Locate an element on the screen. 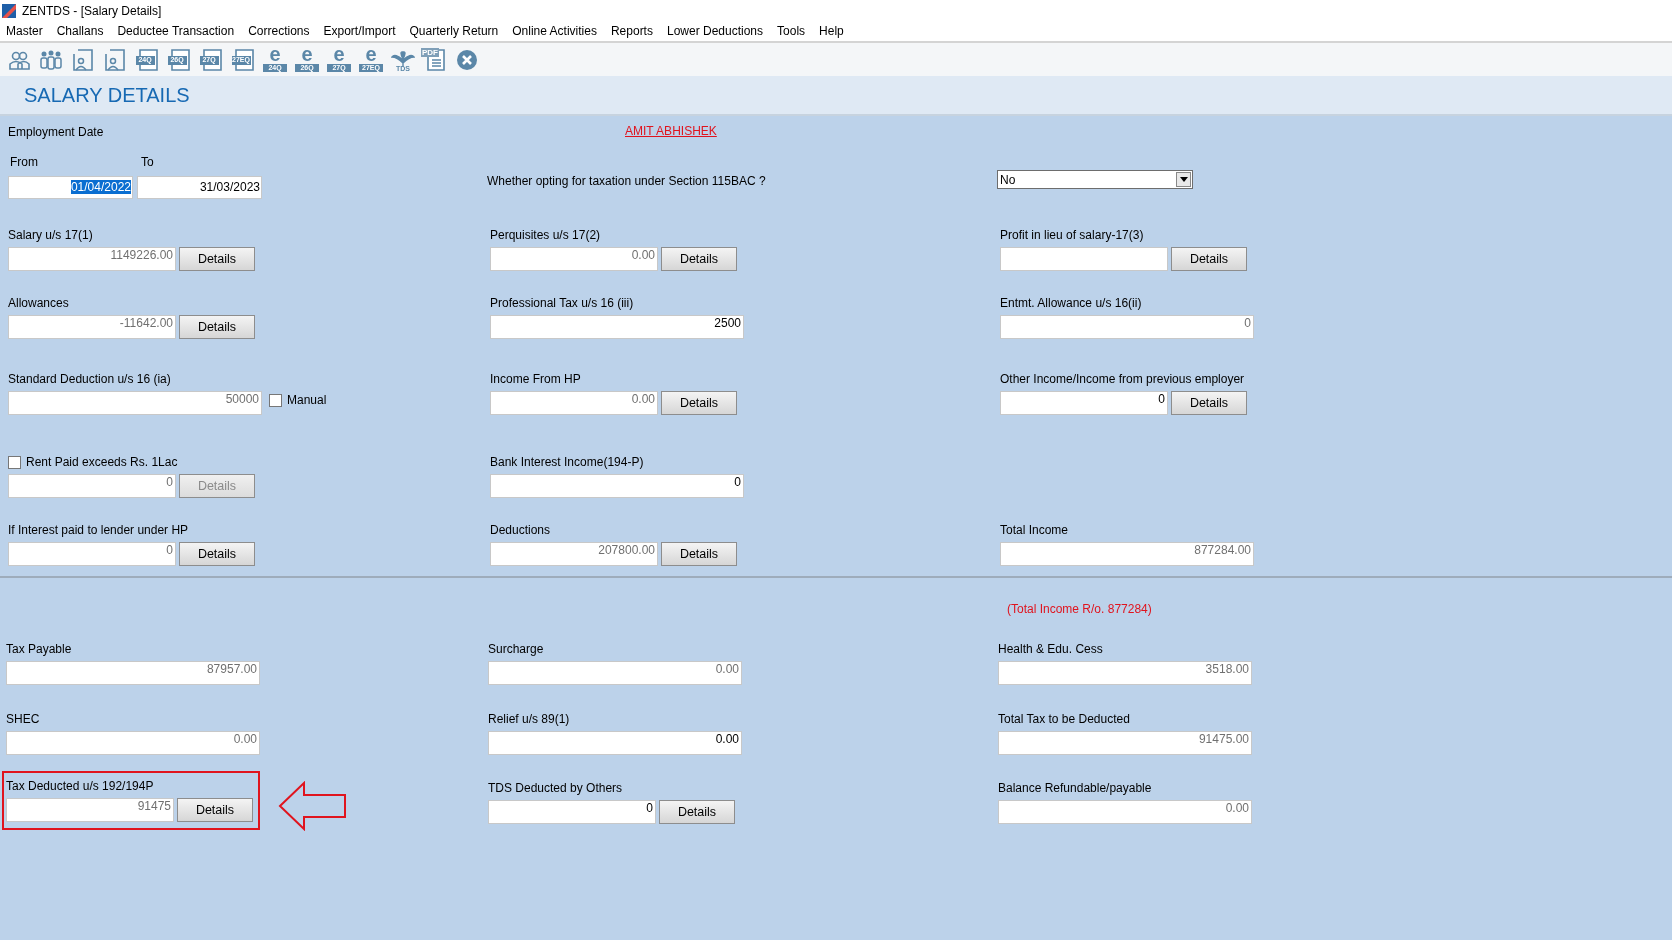  date-field: 01/04/2022 is located at coordinates (70, 187).